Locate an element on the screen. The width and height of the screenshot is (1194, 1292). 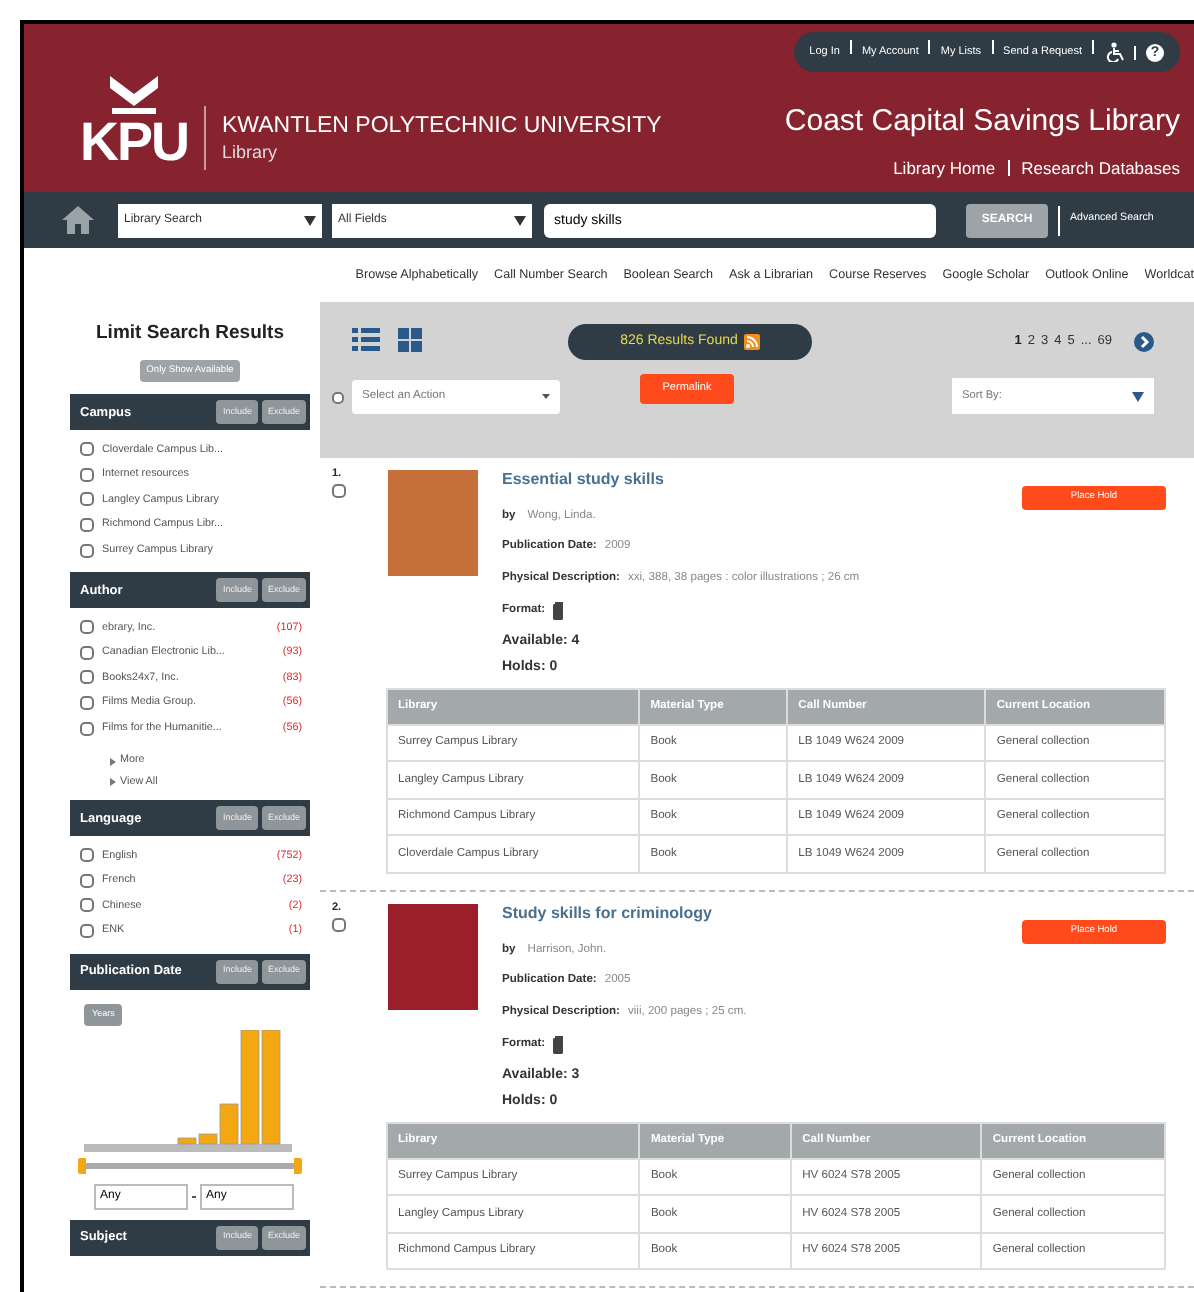
sidebar-title: Limit Search Results is located at coordinates (190, 334).